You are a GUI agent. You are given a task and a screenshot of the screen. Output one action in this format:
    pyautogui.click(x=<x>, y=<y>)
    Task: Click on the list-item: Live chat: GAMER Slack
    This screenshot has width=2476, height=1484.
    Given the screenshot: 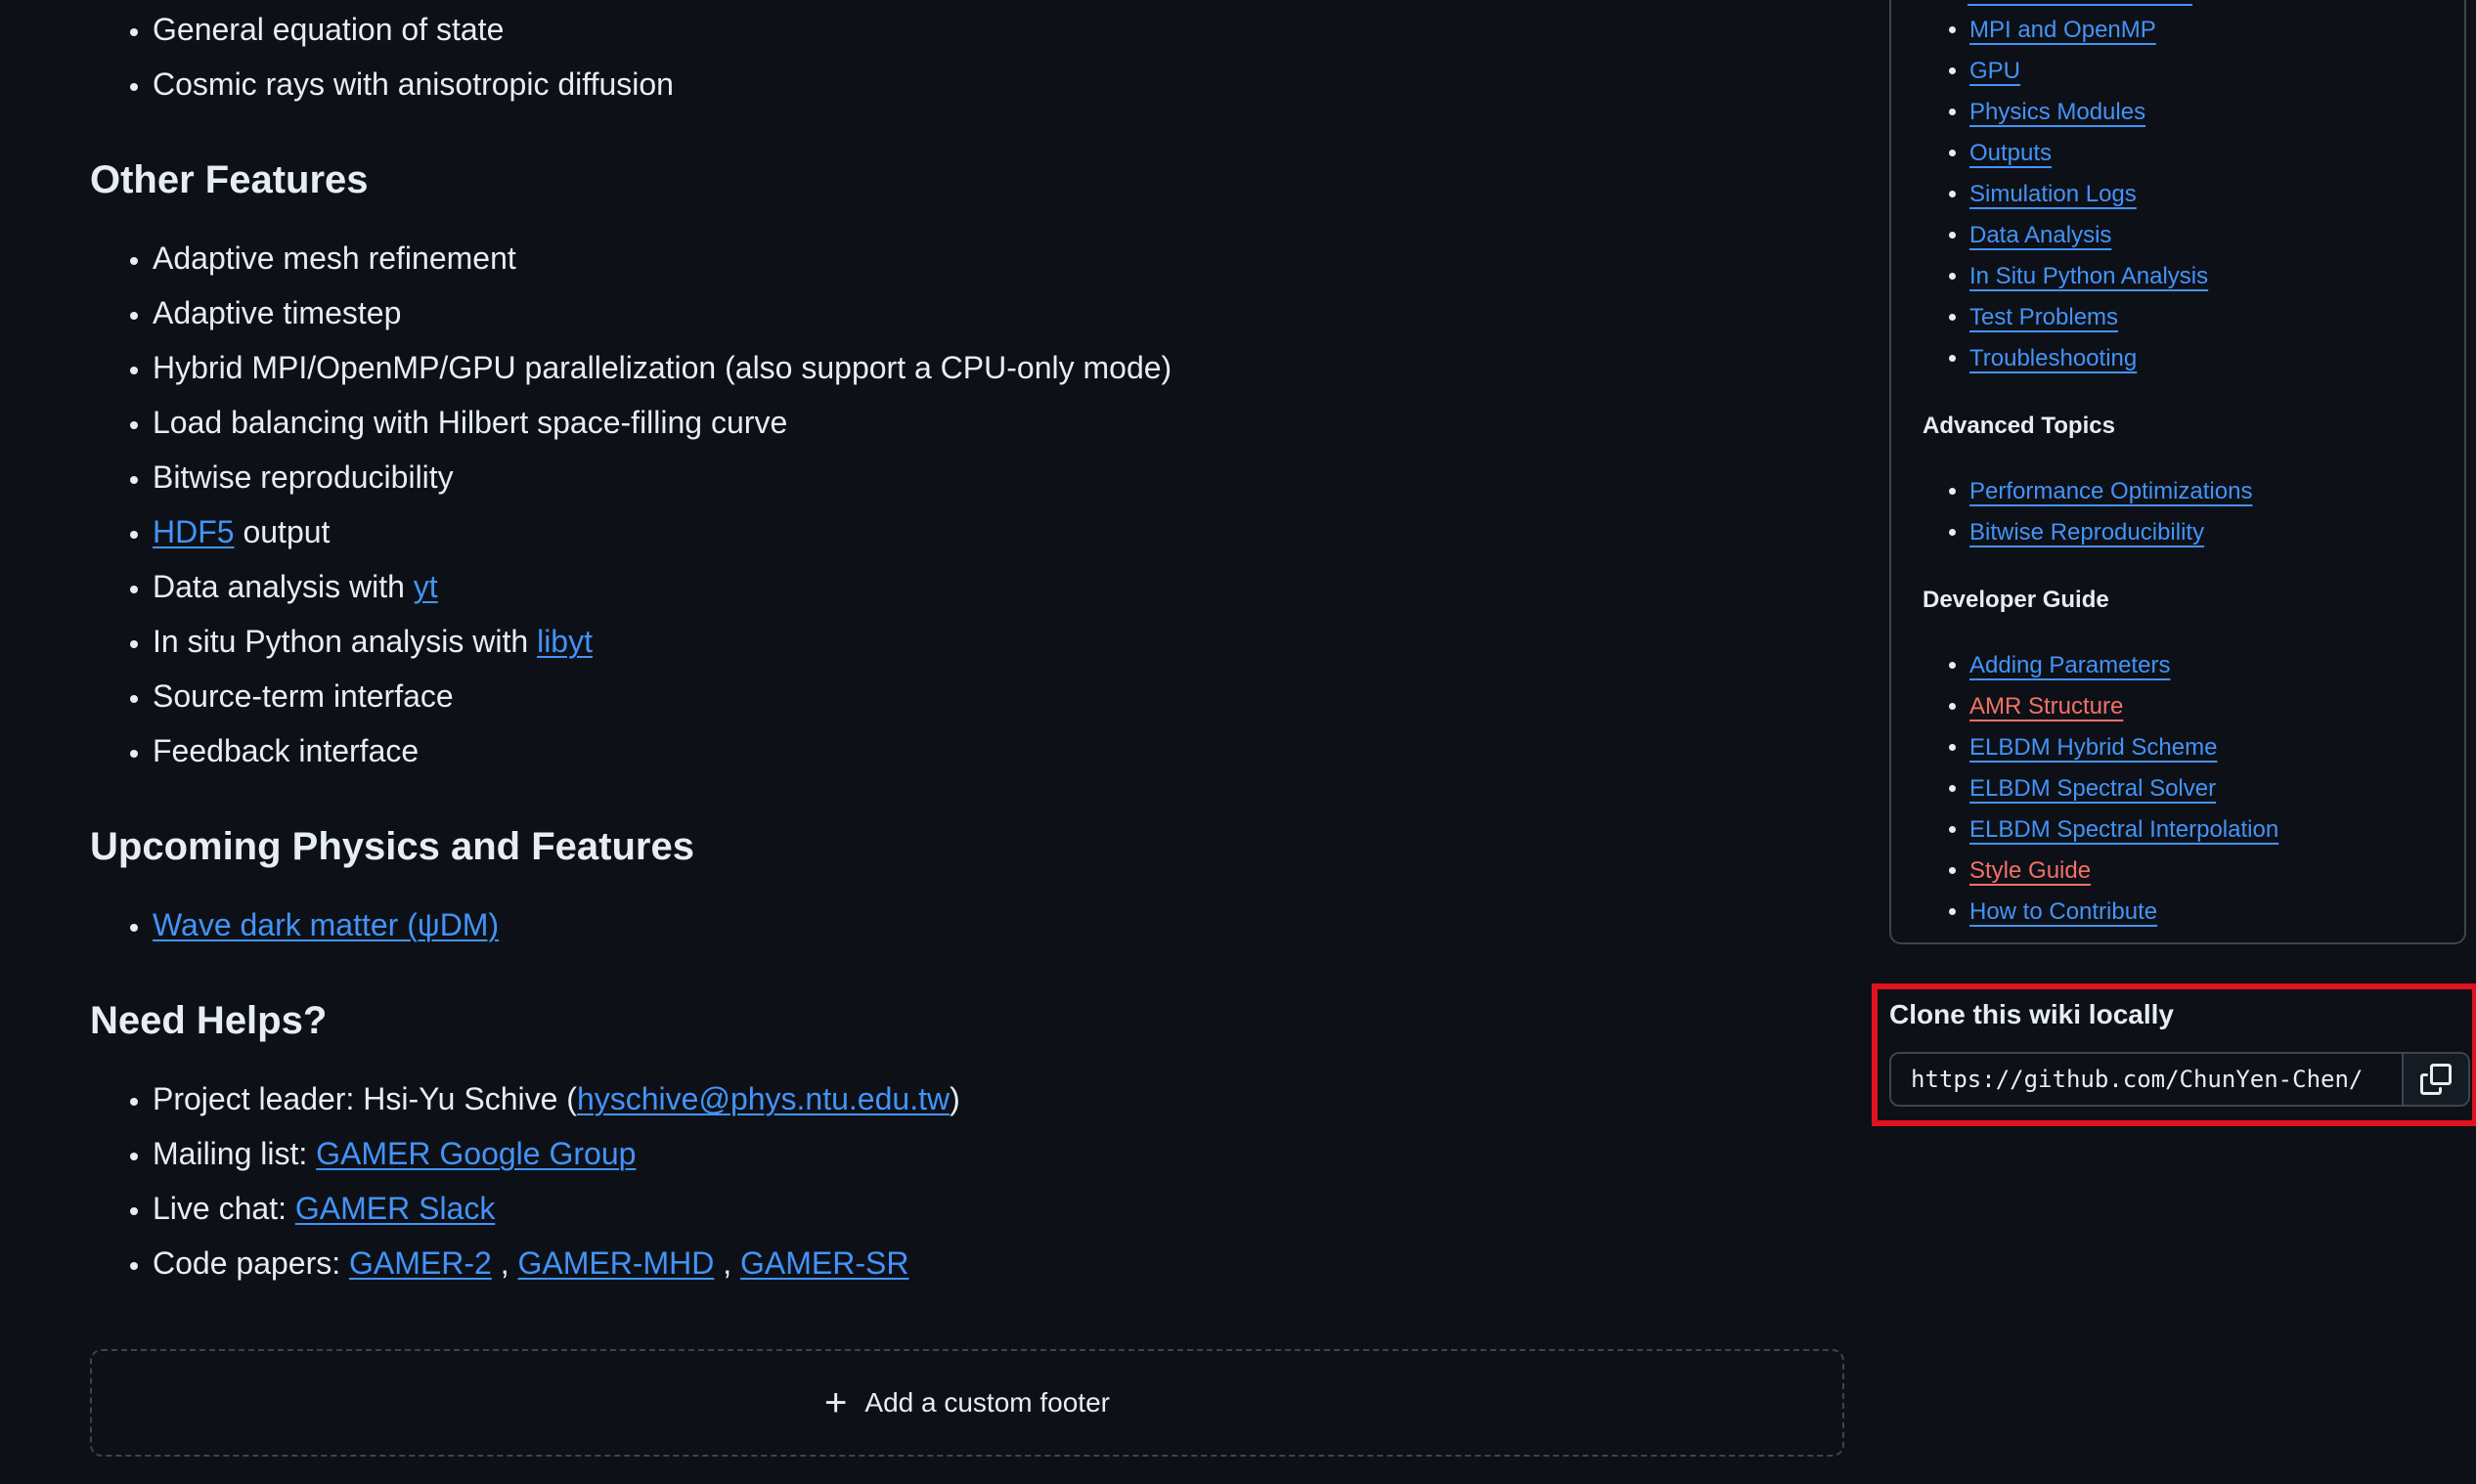 What is the action you would take?
    pyautogui.click(x=556, y=1208)
    